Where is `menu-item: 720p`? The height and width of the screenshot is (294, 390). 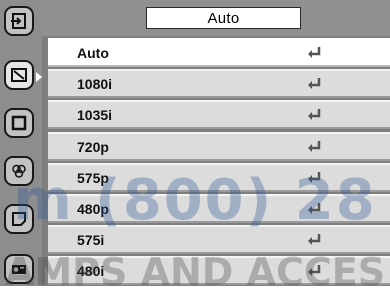
menu-item: 720p is located at coordinates (219, 146).